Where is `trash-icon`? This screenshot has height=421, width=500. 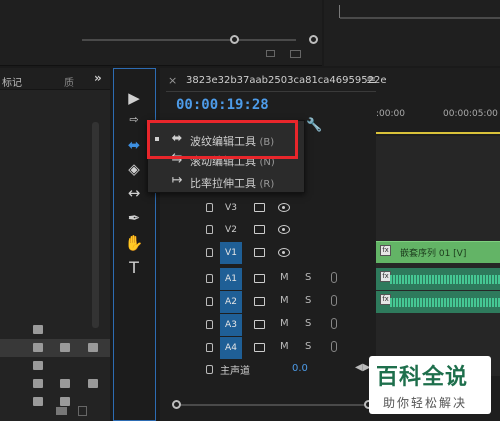 trash-icon is located at coordinates (82, 411).